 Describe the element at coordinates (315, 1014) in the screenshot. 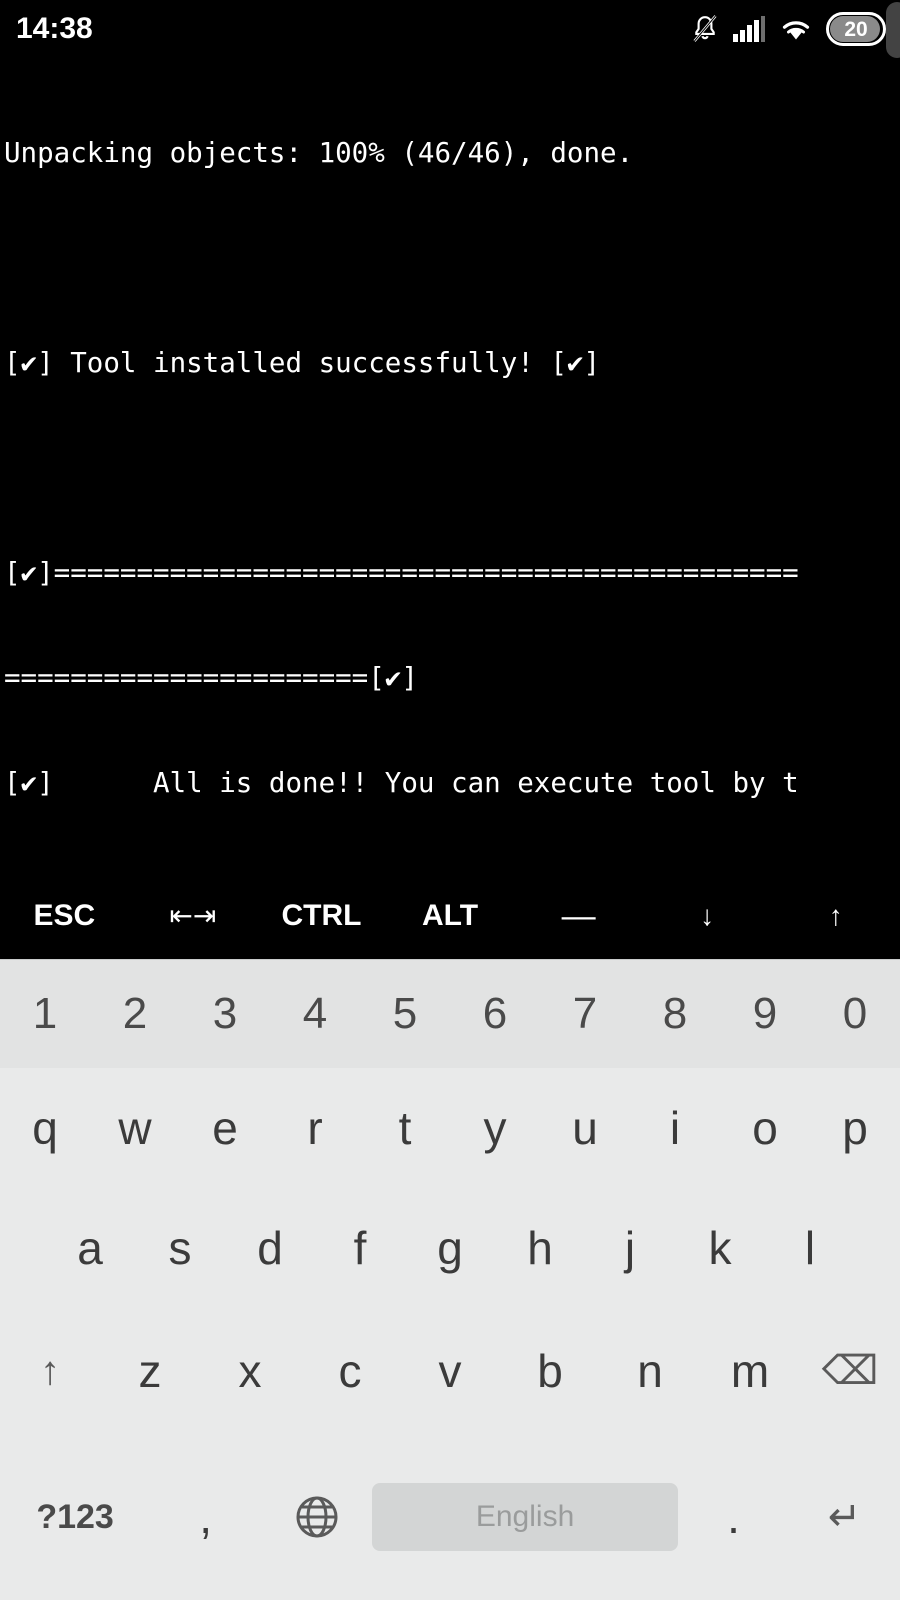

I see `key-4: 4` at that location.